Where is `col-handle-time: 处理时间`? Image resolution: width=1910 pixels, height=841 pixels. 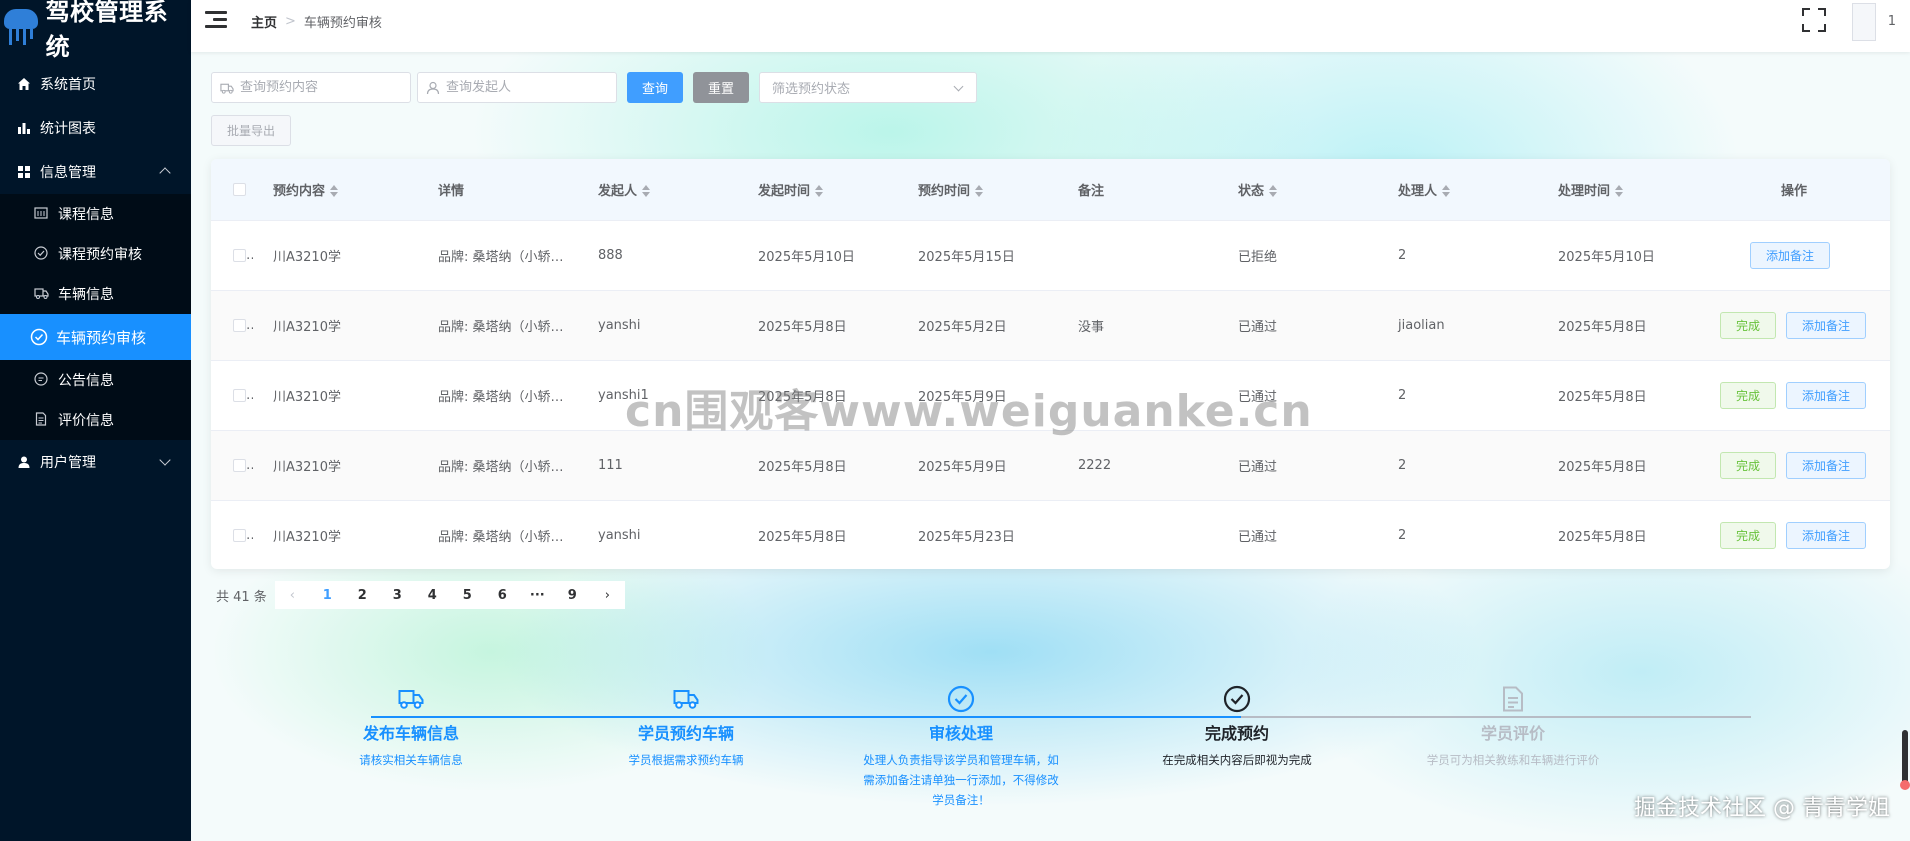 col-handle-time: 处理时间 is located at coordinates (1618, 189).